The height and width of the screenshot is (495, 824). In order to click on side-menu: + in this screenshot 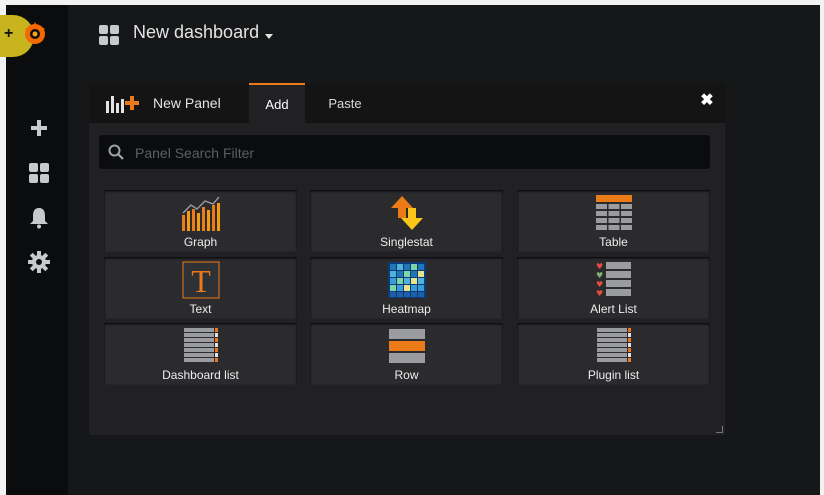, I will do `click(34, 250)`.